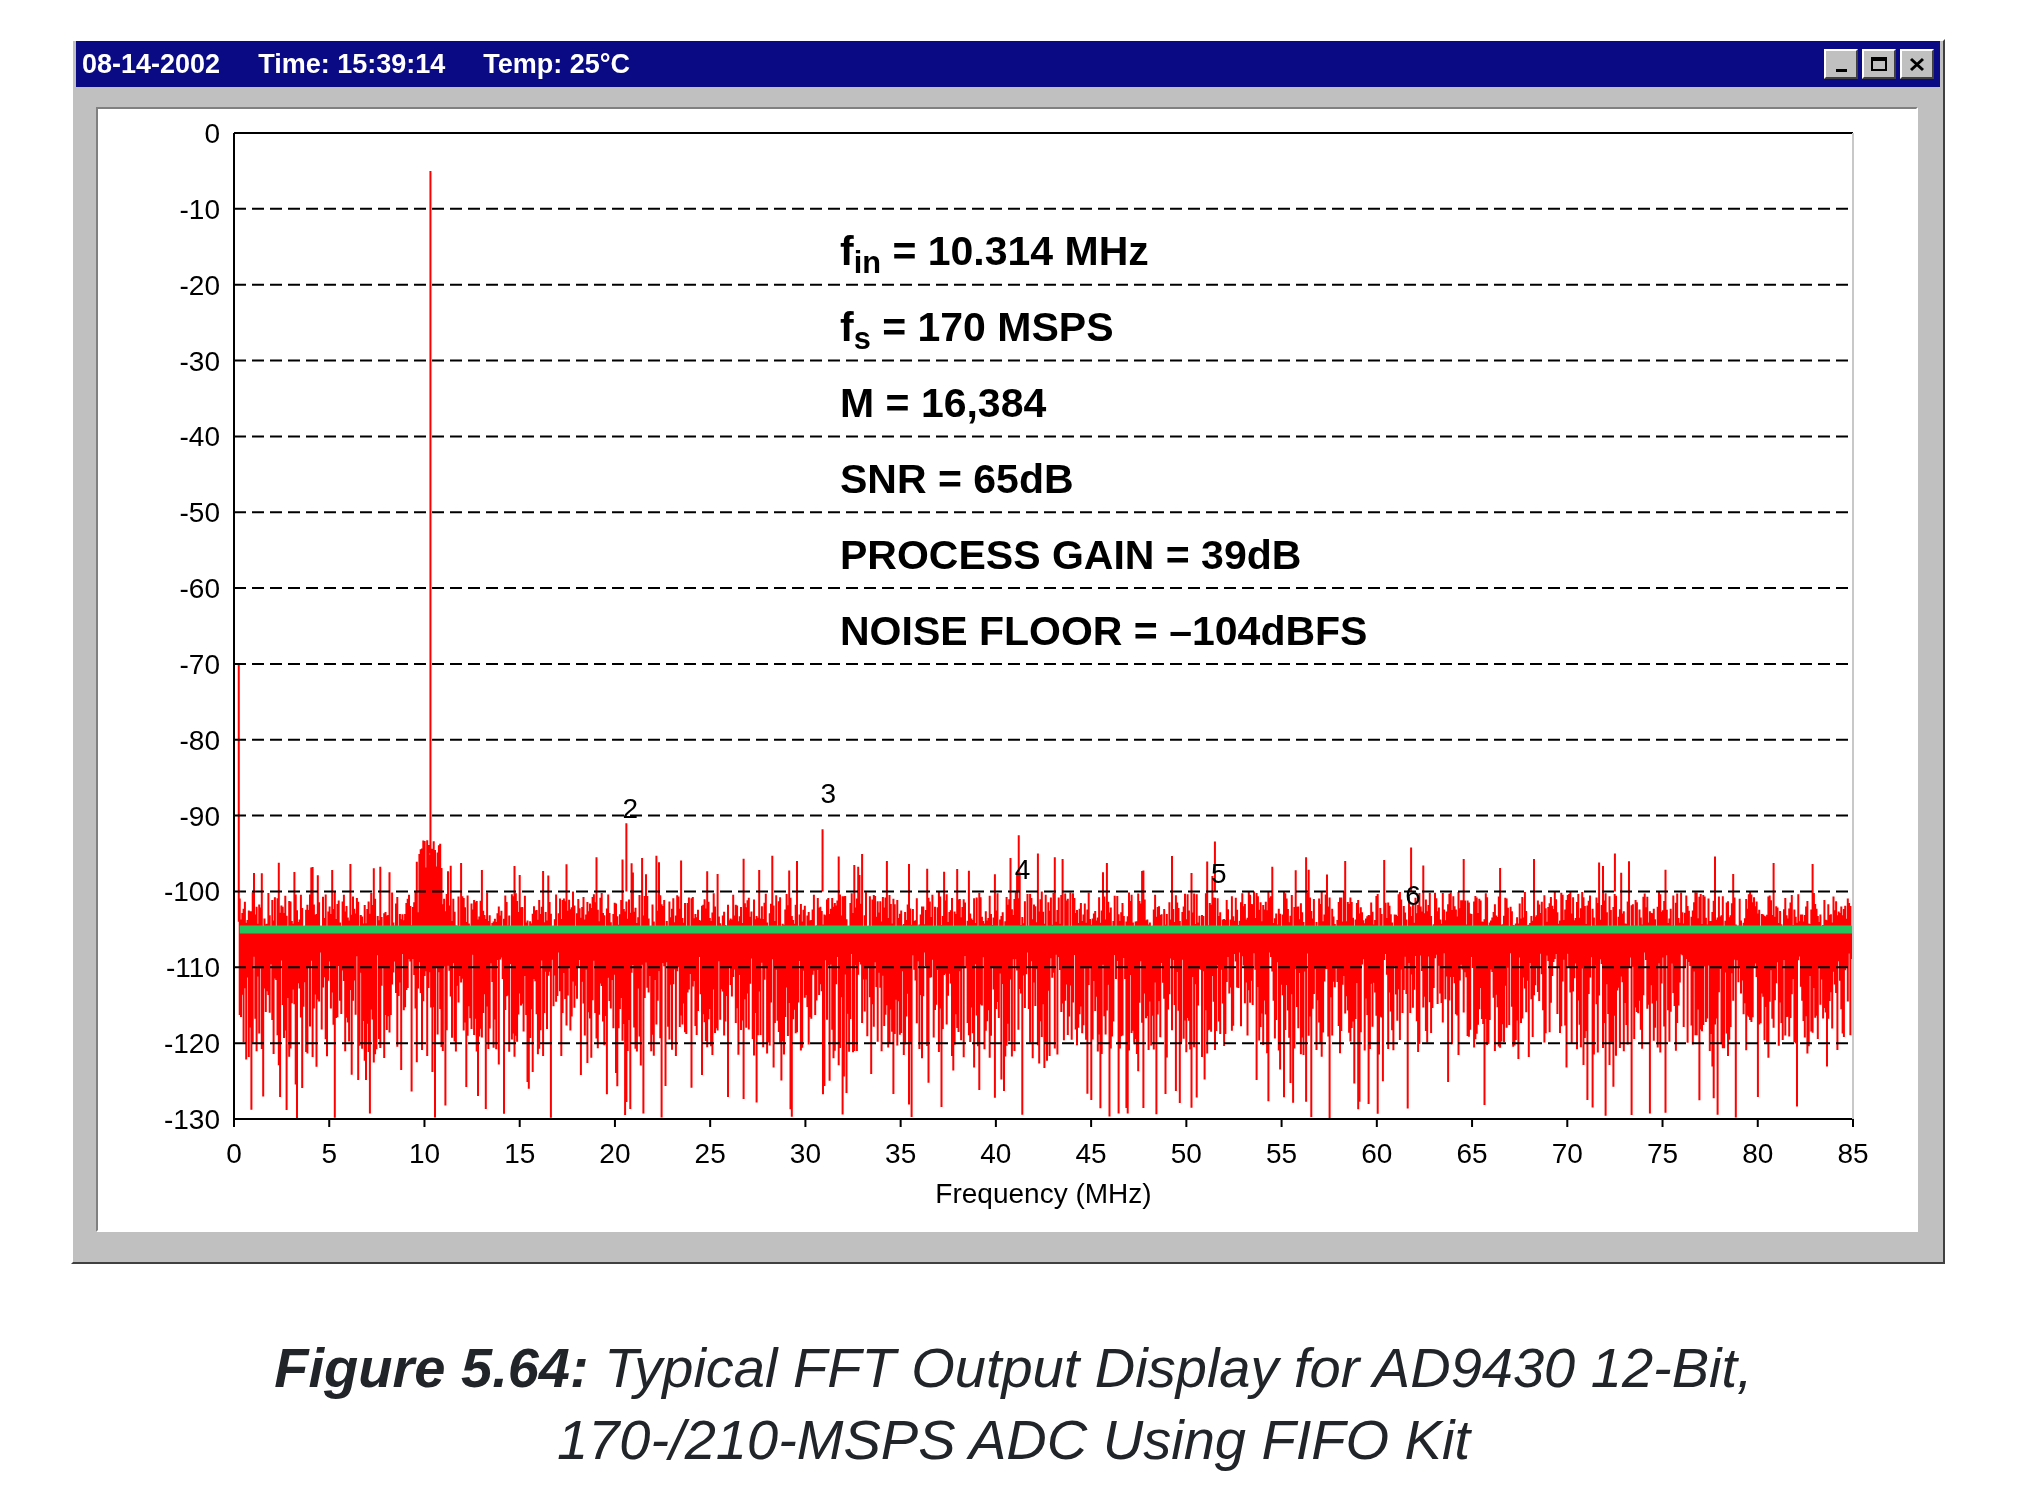 This screenshot has width=2027, height=1503. Describe the element at coordinates (1377, 1153) in the screenshot. I see `x-tick-label: 60` at that location.